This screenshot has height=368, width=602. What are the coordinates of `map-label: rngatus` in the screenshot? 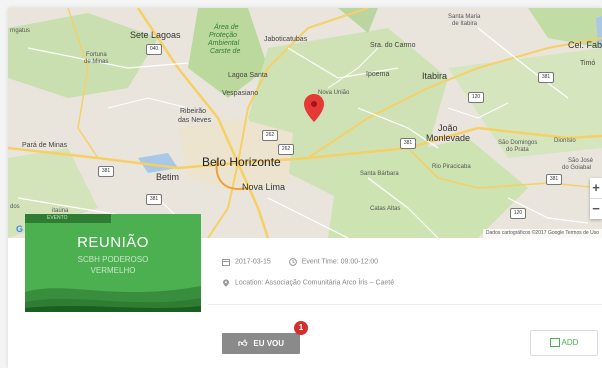 It's located at (20, 31).